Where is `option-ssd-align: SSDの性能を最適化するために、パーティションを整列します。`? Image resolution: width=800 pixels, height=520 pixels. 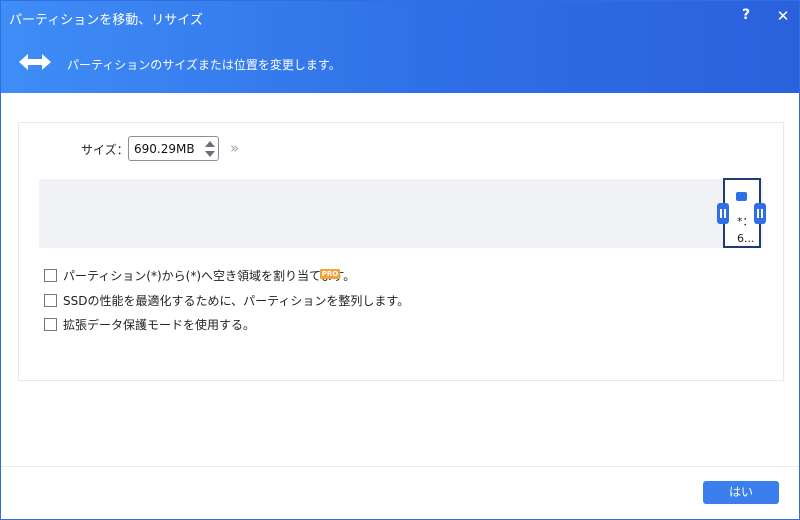 option-ssd-align: SSDの性能を最適化するために、パーティションを整列します。 is located at coordinates (226, 300).